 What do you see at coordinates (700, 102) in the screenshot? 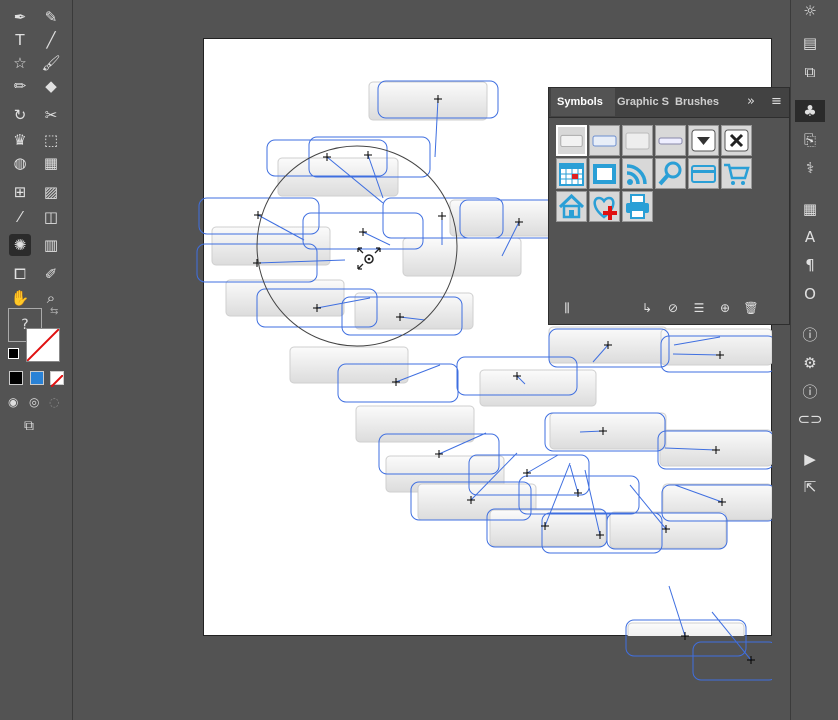
I see `tab-brushes: Brushes` at bounding box center [700, 102].